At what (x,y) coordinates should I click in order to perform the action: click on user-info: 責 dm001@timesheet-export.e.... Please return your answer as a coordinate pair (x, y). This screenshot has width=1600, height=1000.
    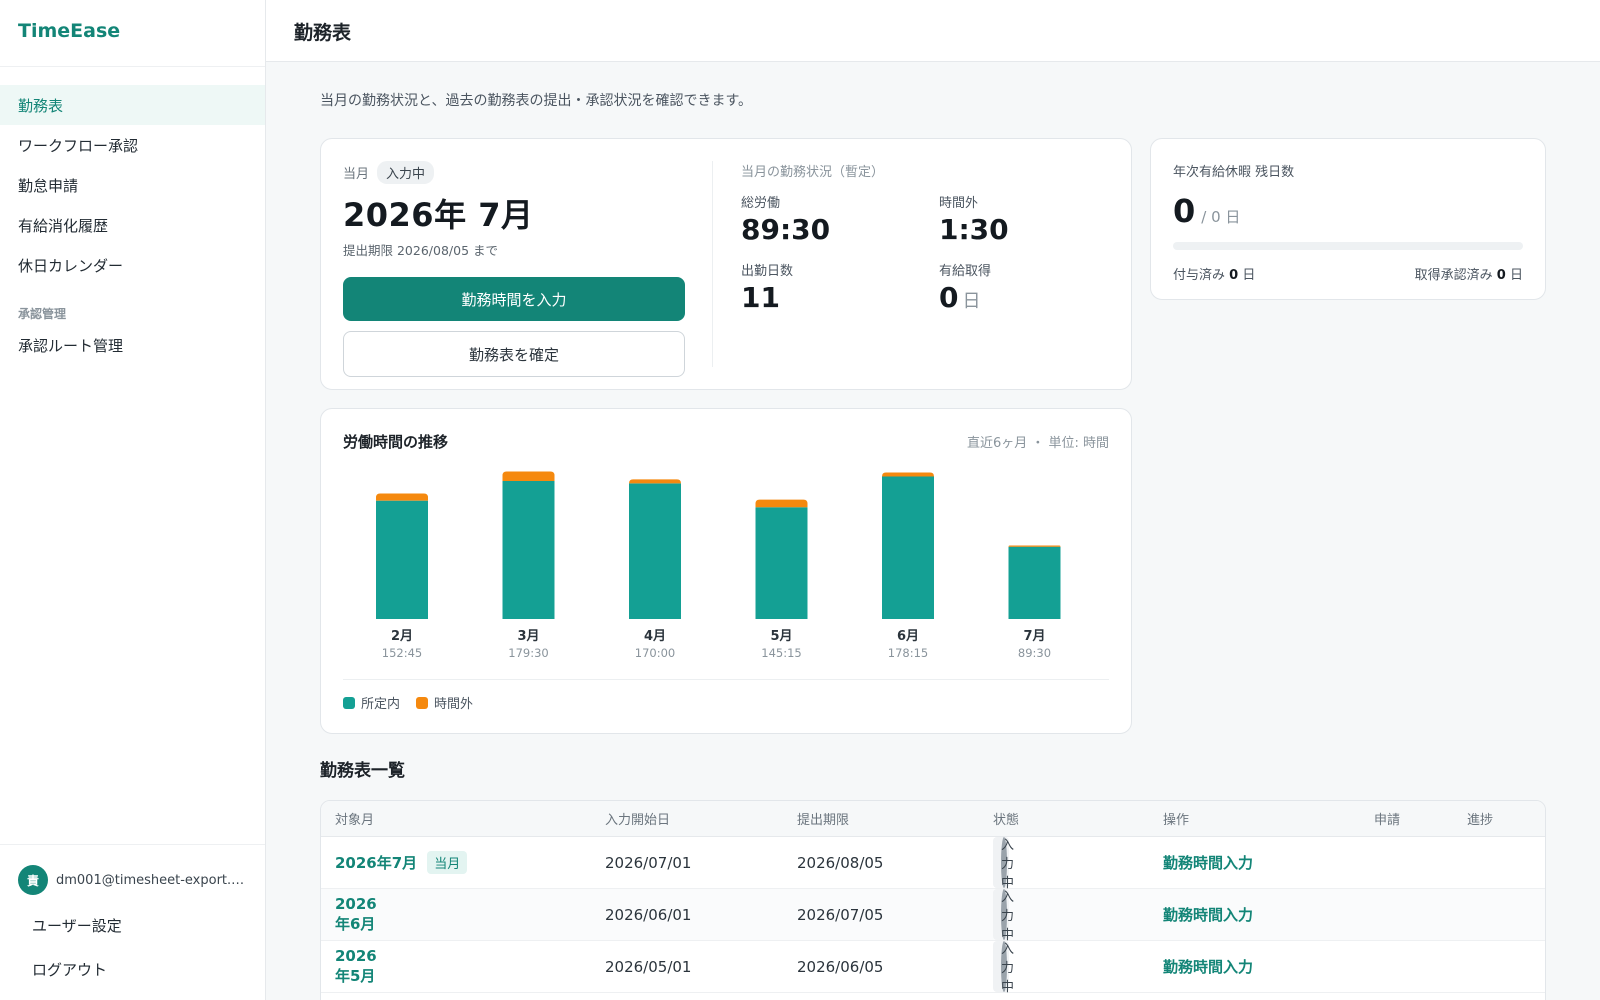
    Looking at the image, I should click on (132, 880).